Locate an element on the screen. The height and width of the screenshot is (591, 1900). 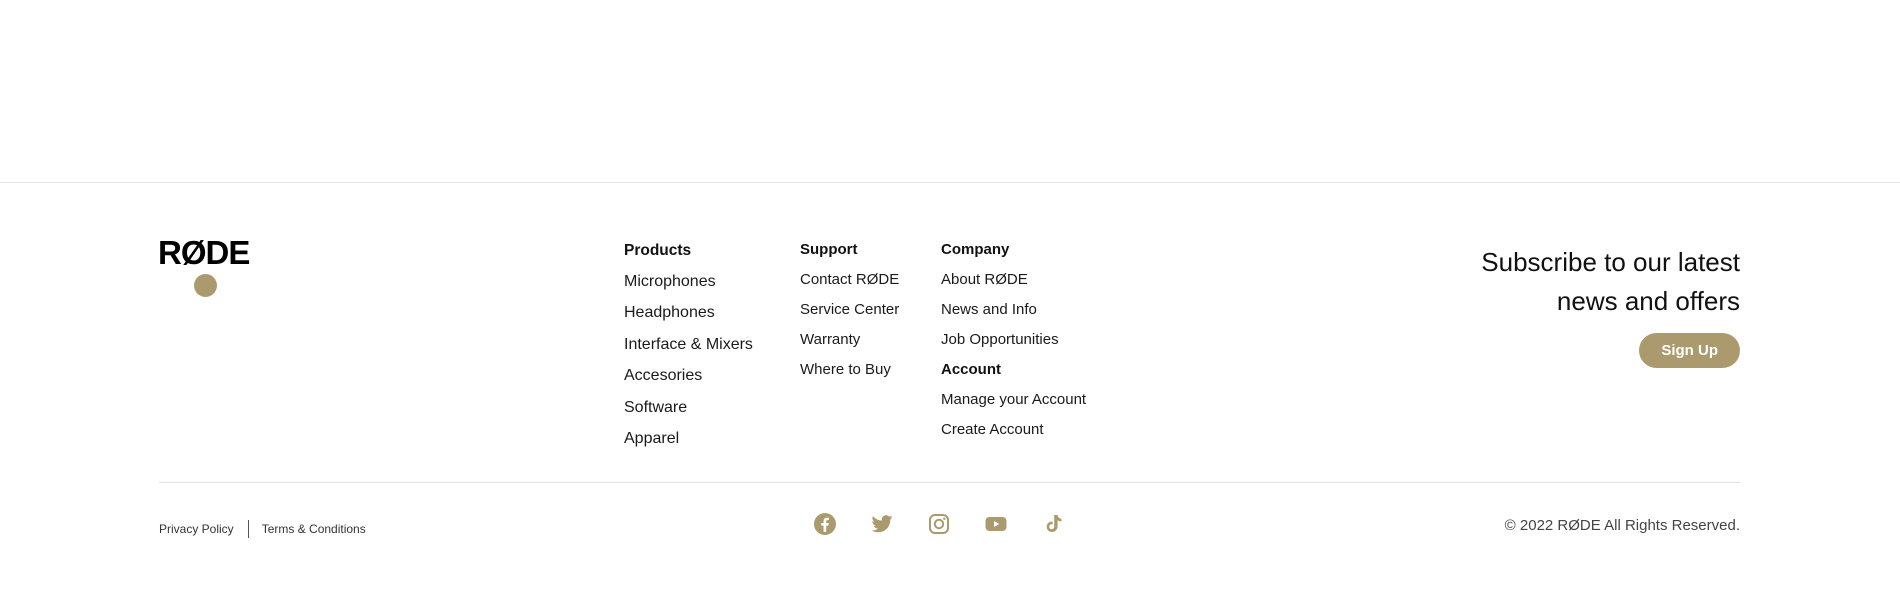
twitter-icon is located at coordinates (882, 524).